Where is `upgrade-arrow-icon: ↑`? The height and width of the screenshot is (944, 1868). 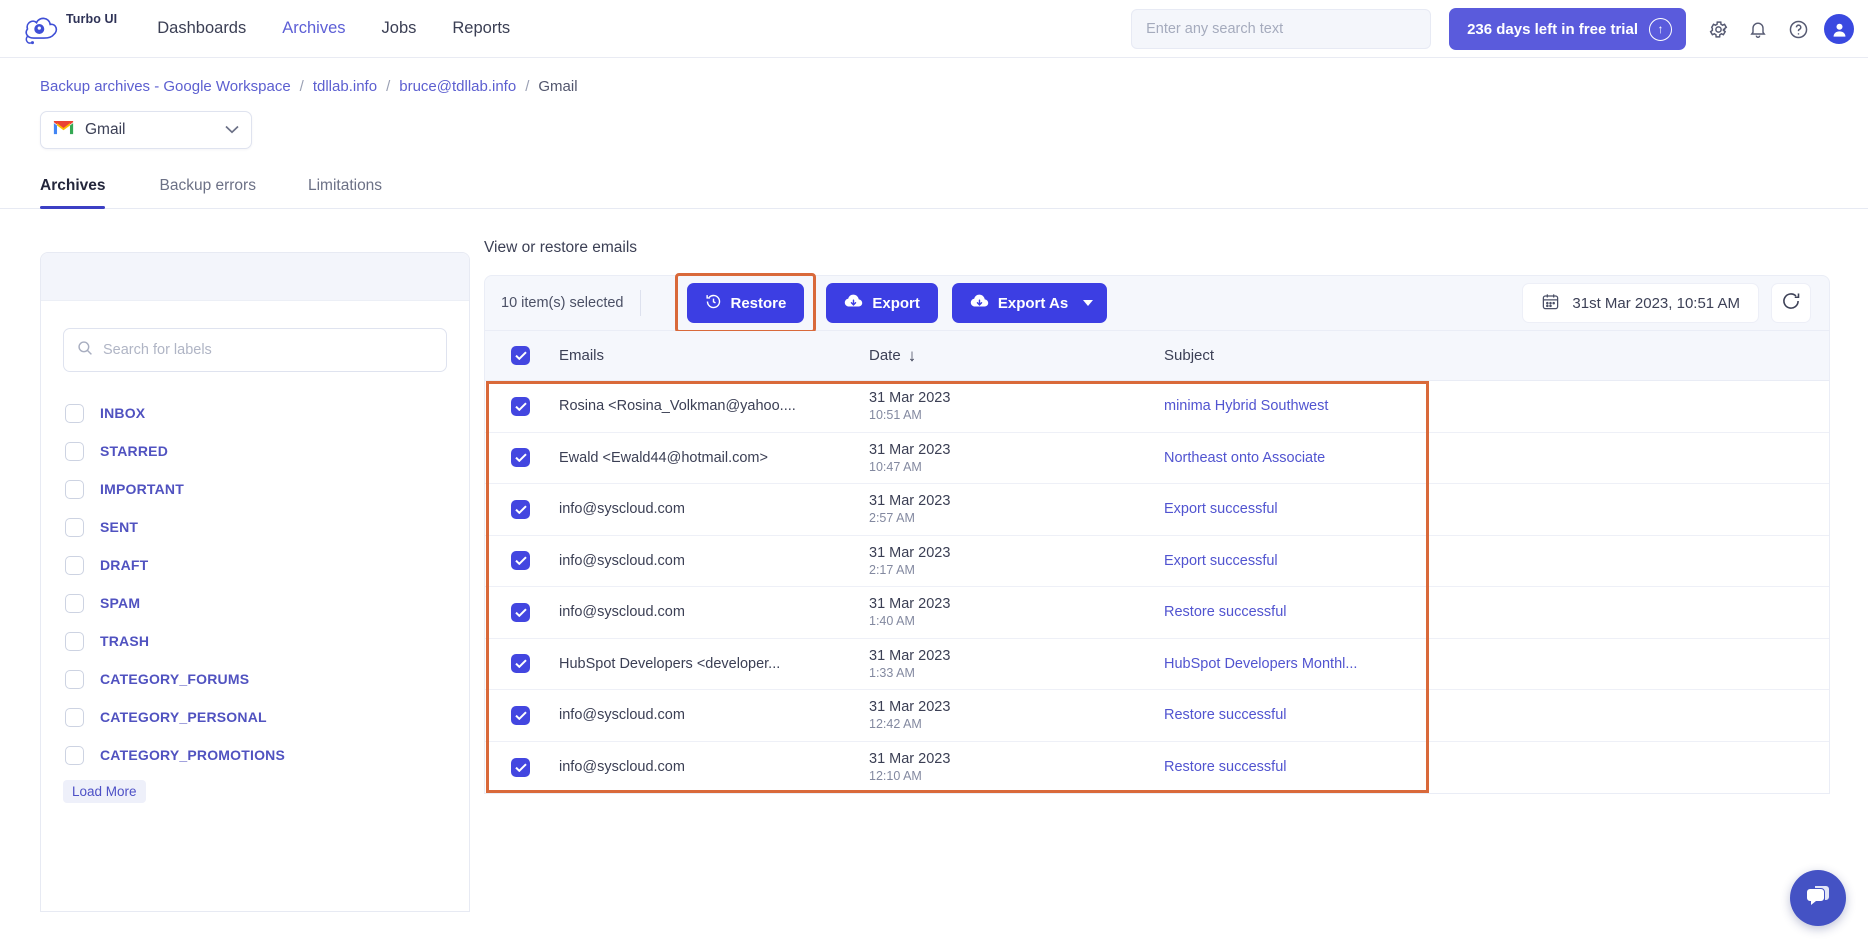
upgrade-arrow-icon: ↑ is located at coordinates (1660, 29).